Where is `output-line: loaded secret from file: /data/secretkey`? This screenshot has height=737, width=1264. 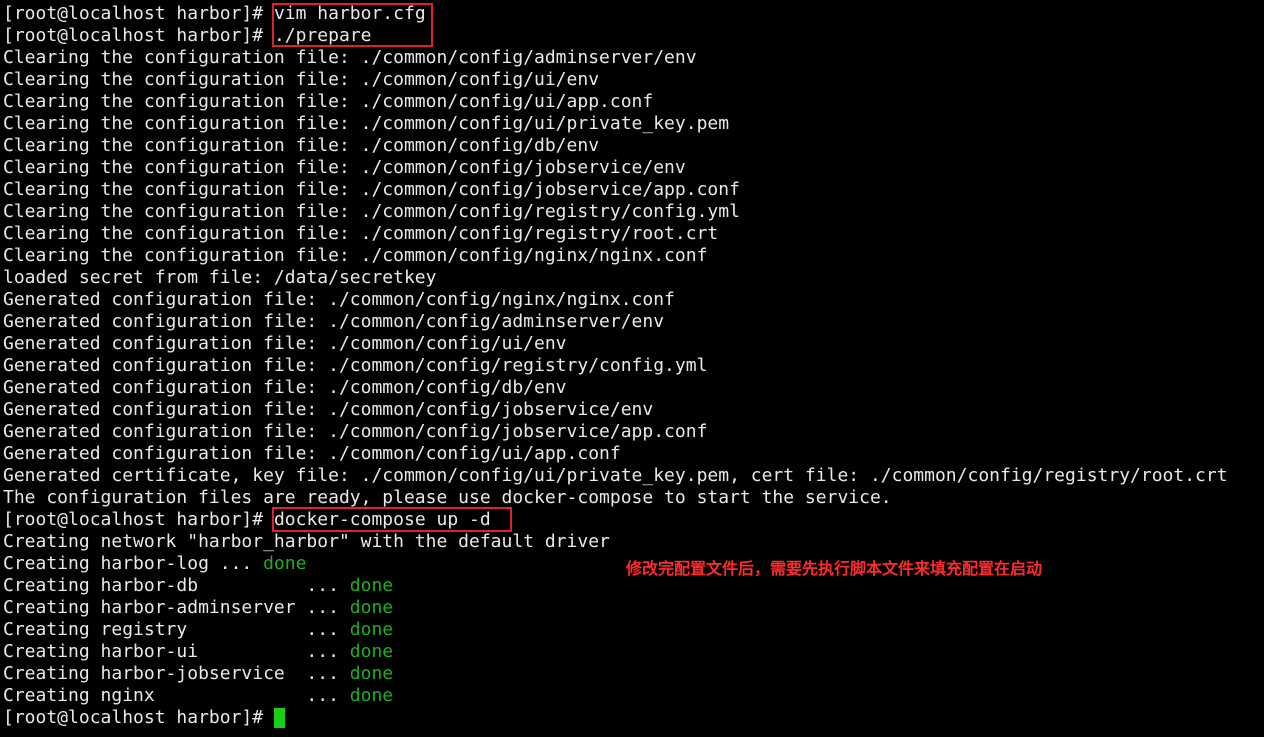 output-line: loaded secret from file: /data/secretkey is located at coordinates (220, 277).